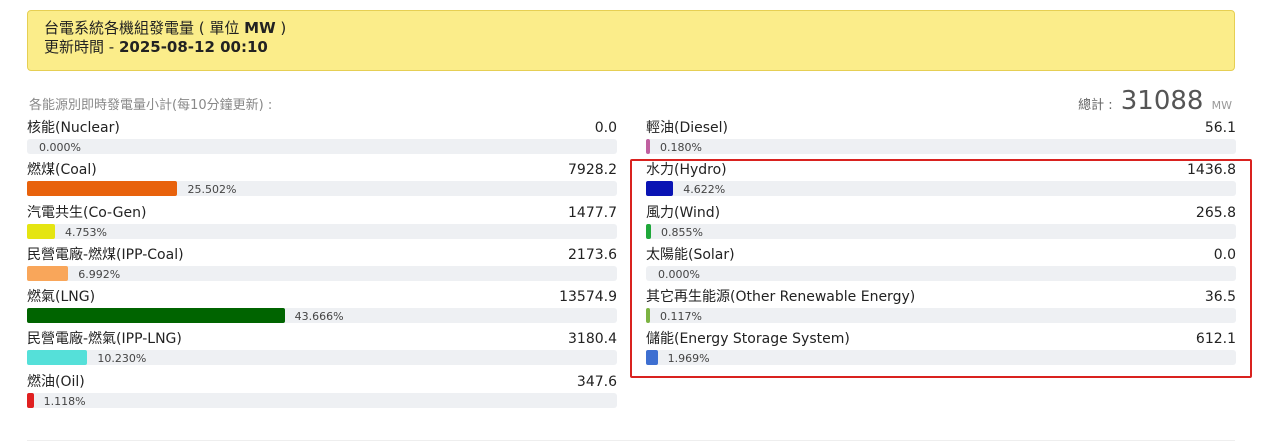 The height and width of the screenshot is (444, 1264). I want to click on share-percent: 6.992%, so click(99, 274).